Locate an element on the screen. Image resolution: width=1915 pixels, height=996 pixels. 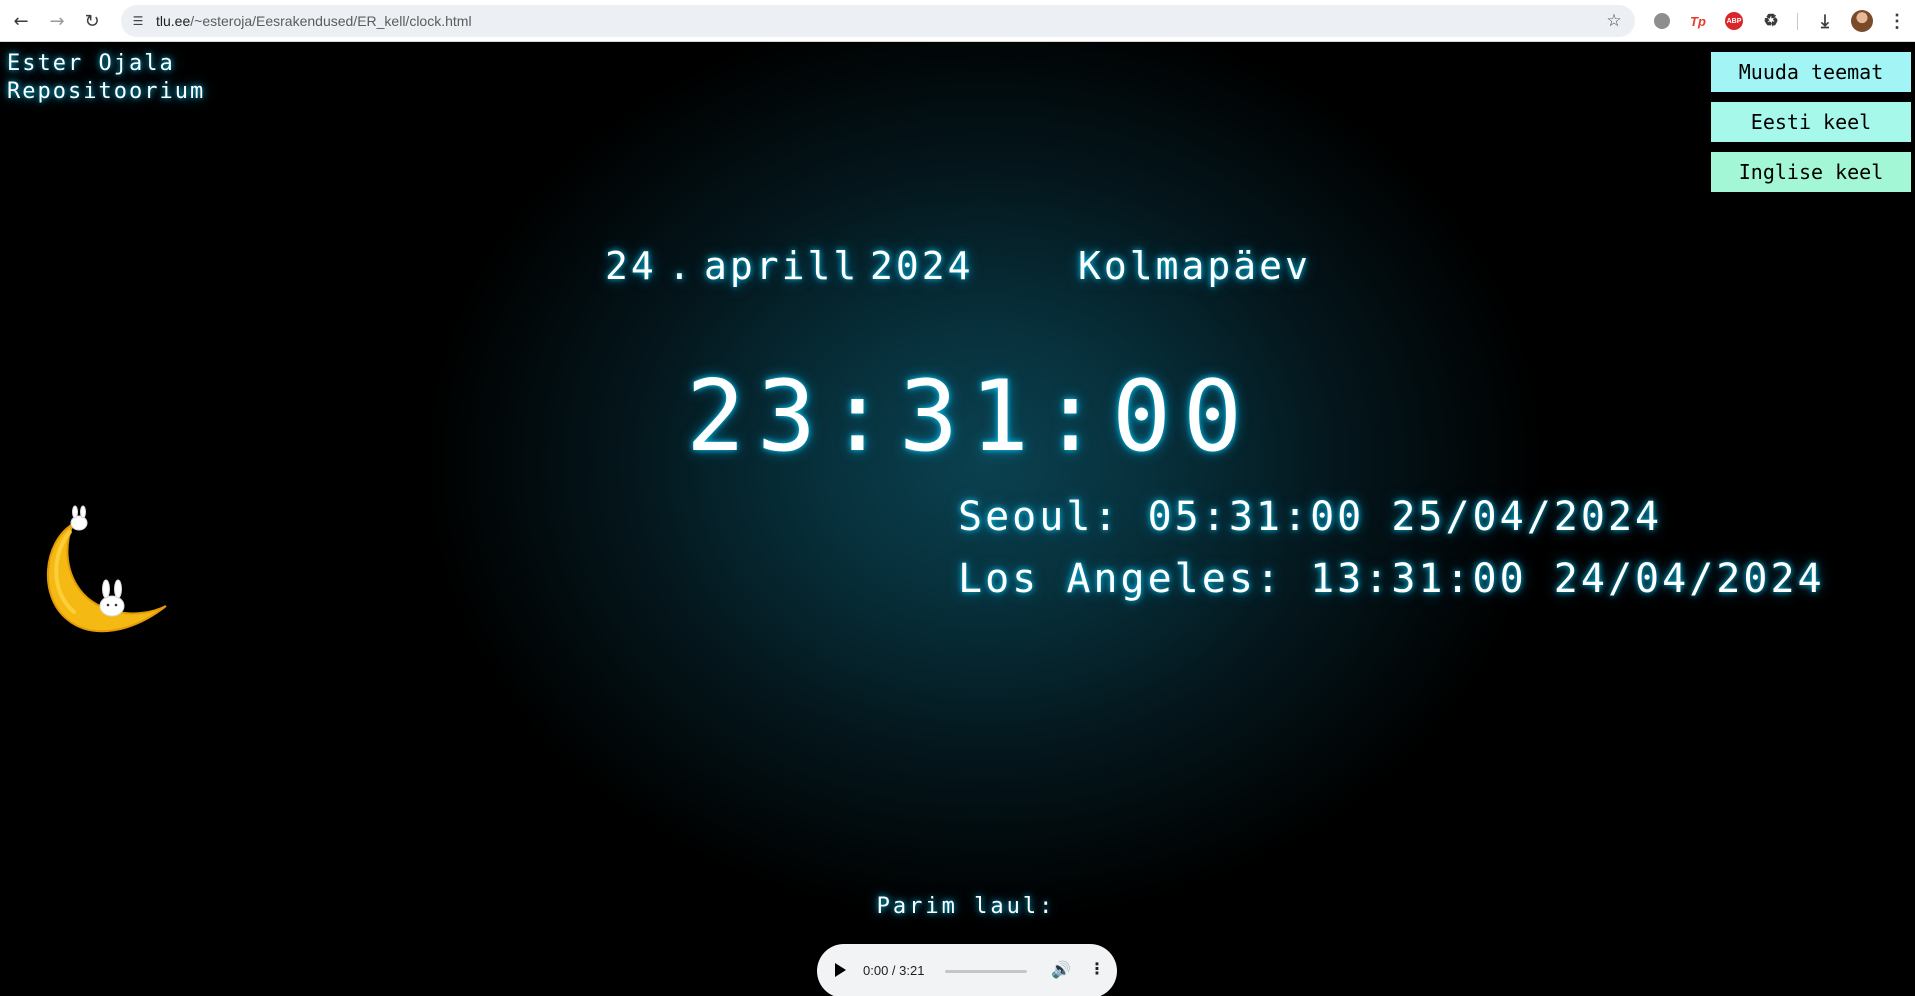
extension-gray-icon is located at coordinates (1662, 21).